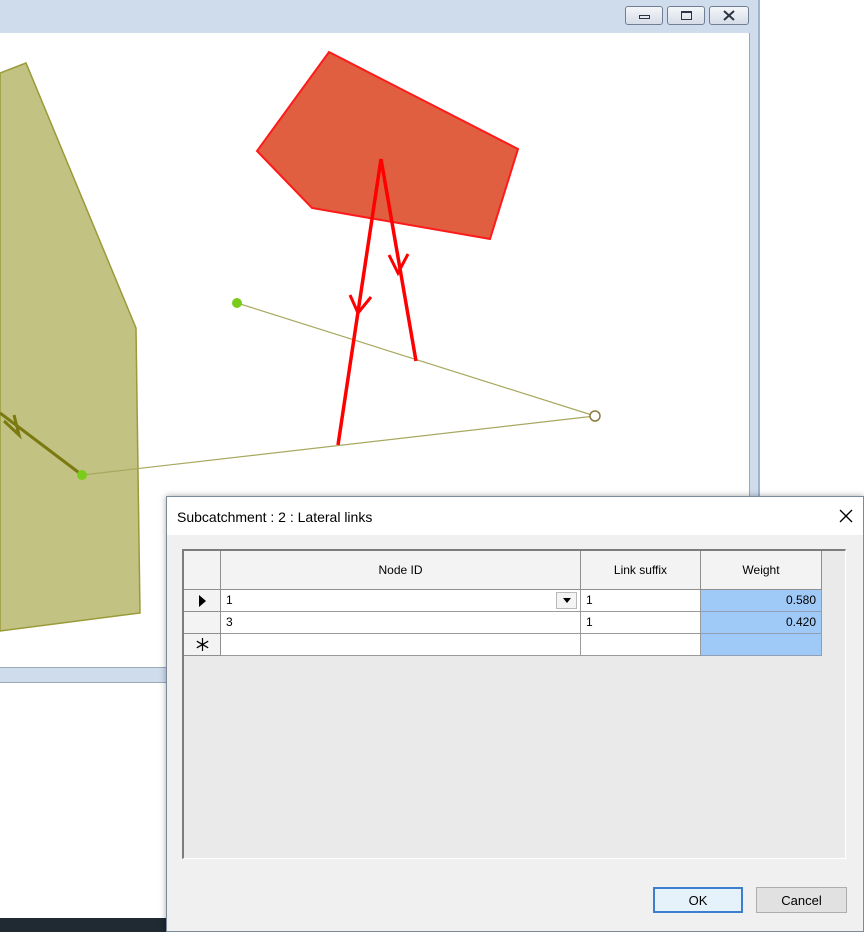 This screenshot has height=932, width=864. Describe the element at coordinates (761, 645) in the screenshot. I see `weight-cell-new` at that location.